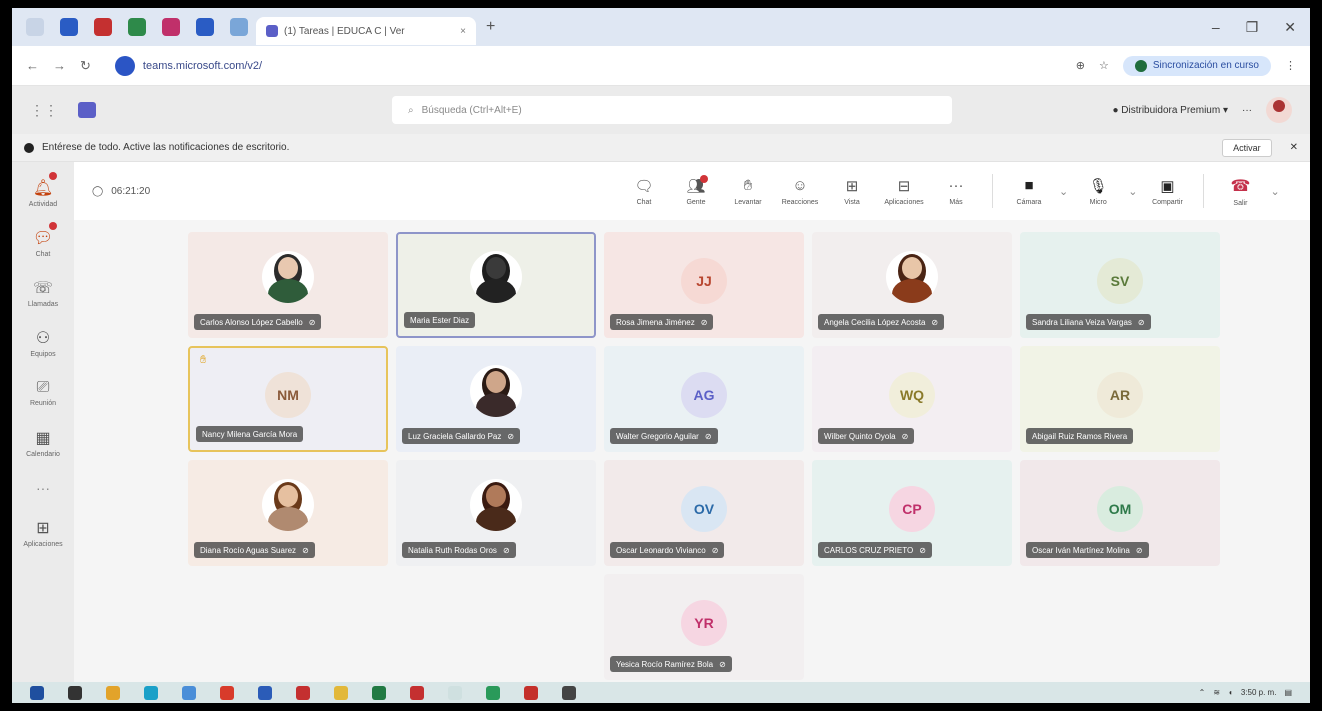  What do you see at coordinates (43, 354) in the screenshot?
I see `rail-label: Equipos` at bounding box center [43, 354].